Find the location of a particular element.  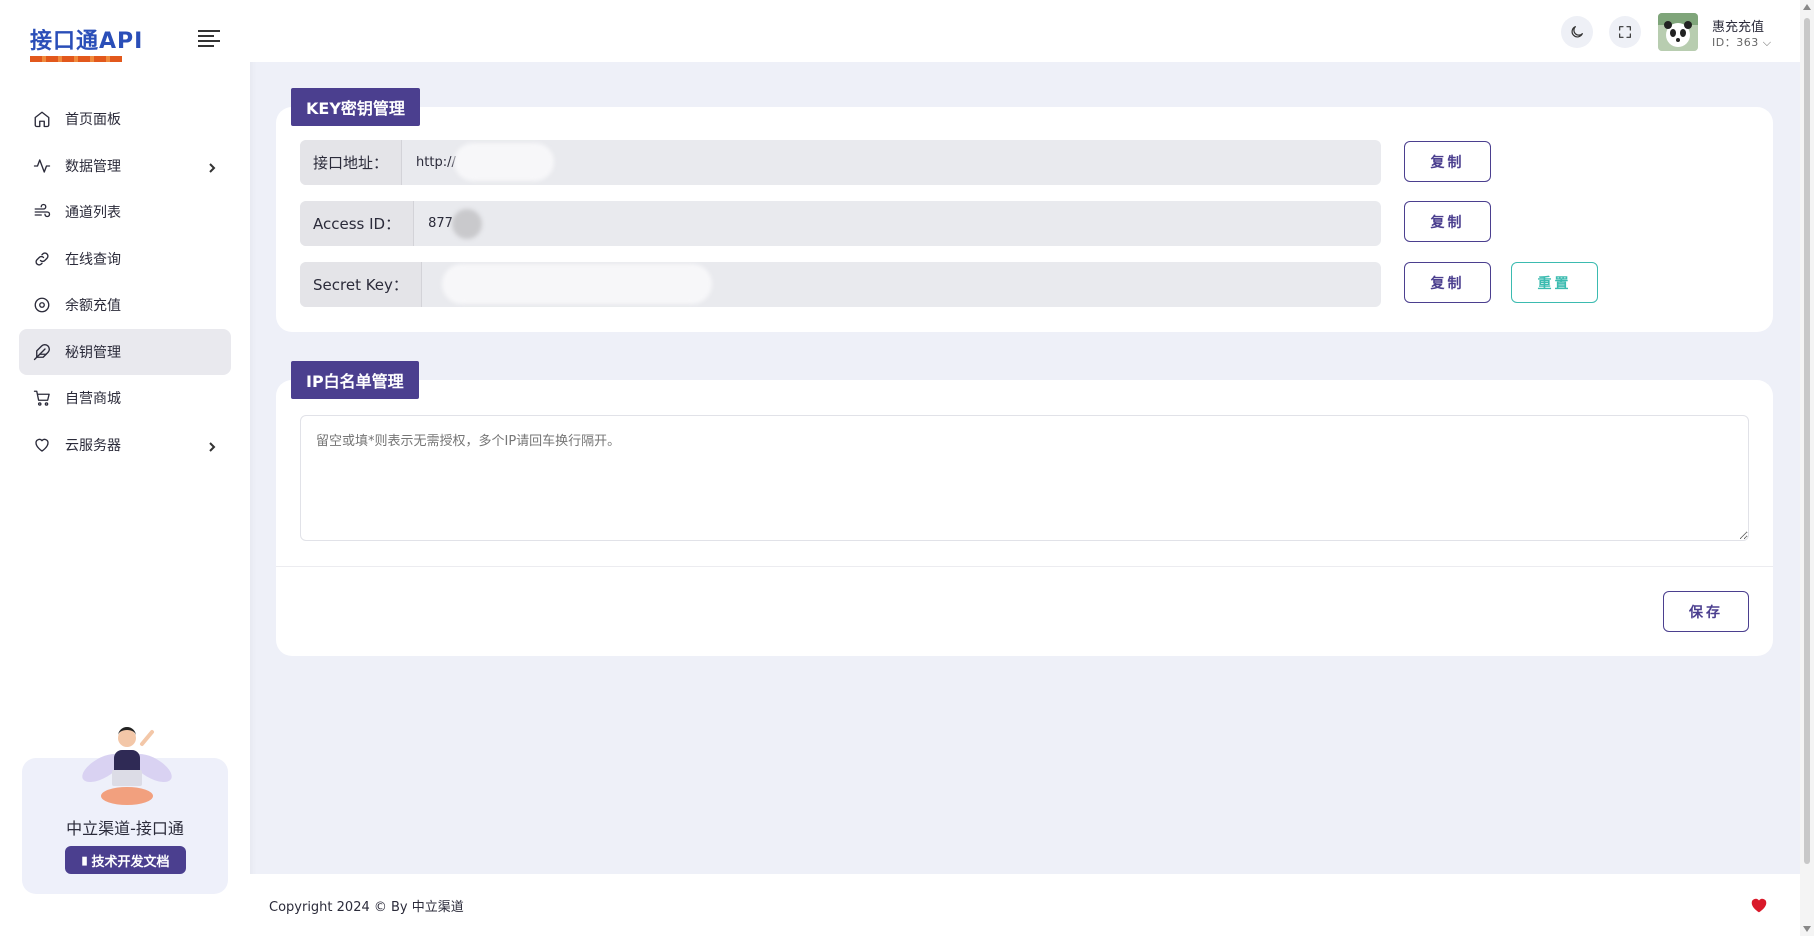

access-id-field: Access ID： 877 is located at coordinates (840, 223).